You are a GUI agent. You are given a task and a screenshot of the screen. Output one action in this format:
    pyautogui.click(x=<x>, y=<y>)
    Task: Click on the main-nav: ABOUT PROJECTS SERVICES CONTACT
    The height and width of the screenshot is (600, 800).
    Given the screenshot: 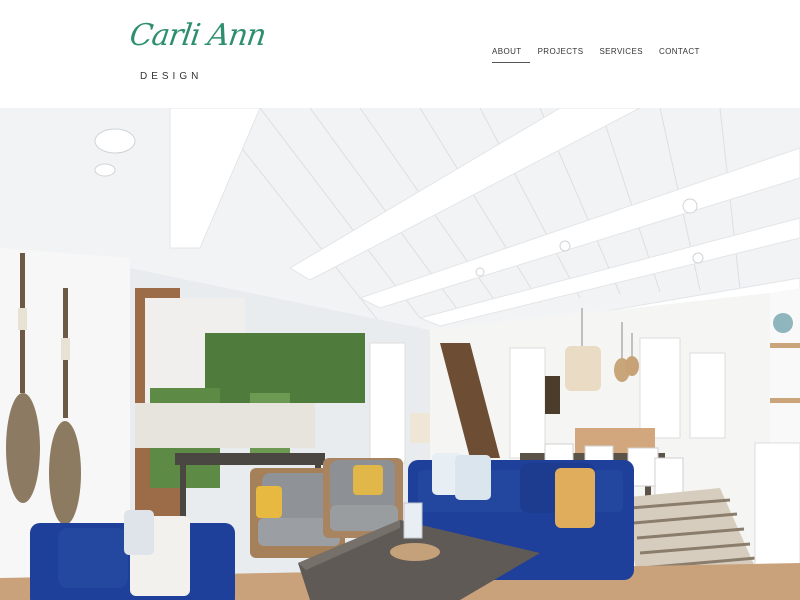 What is the action you would take?
    pyautogui.click(x=600, y=55)
    